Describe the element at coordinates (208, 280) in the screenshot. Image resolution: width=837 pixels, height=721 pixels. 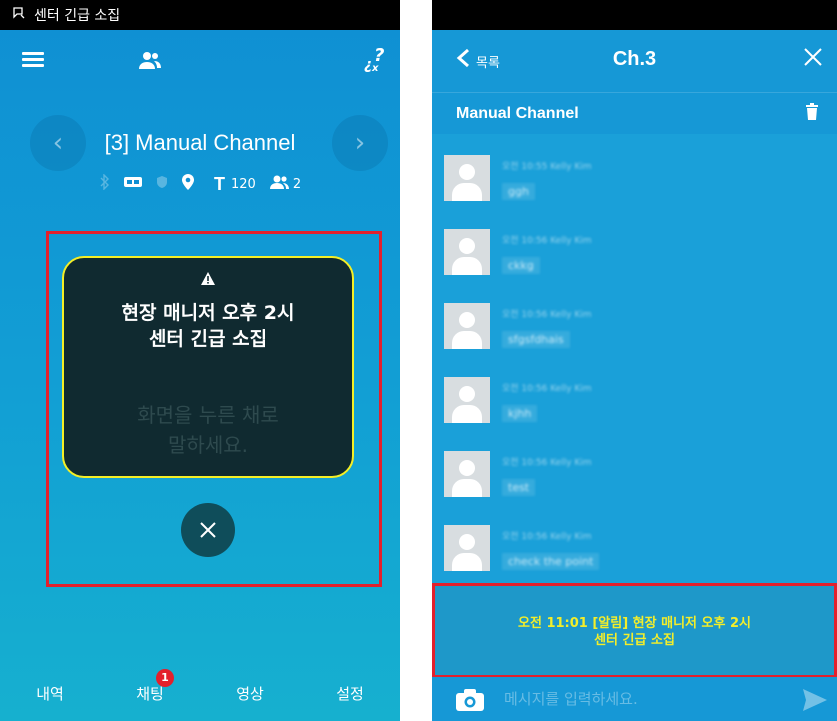
I see `warning-icon` at that location.